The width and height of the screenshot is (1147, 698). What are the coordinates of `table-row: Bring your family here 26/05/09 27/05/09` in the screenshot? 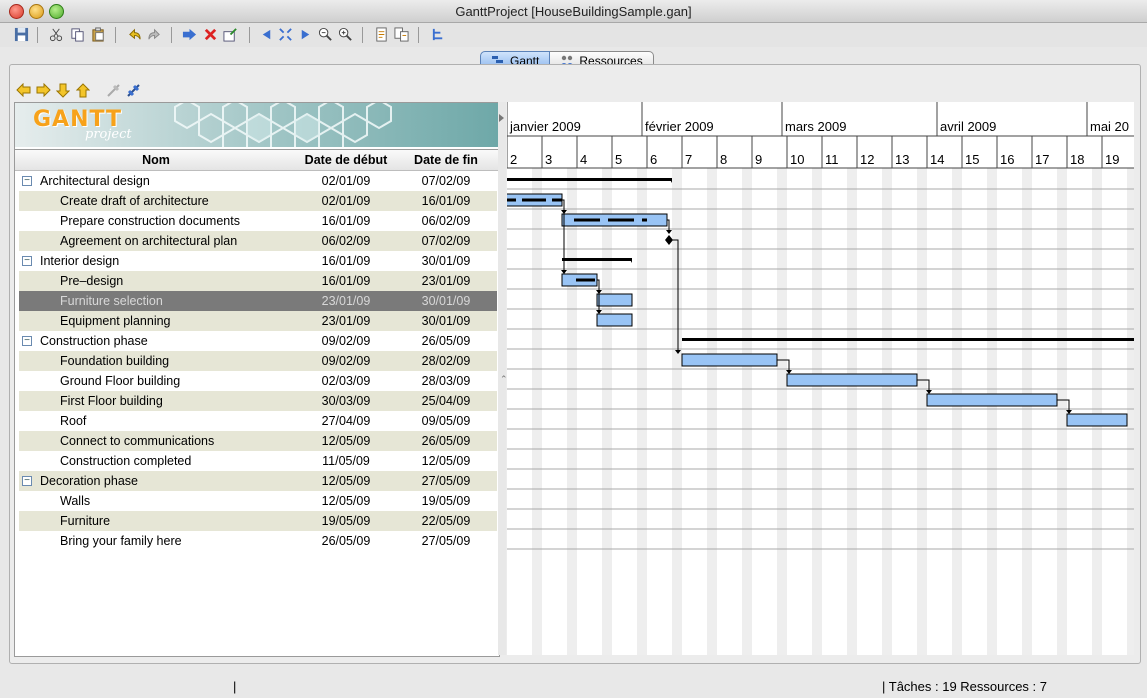 It's located at (258, 541).